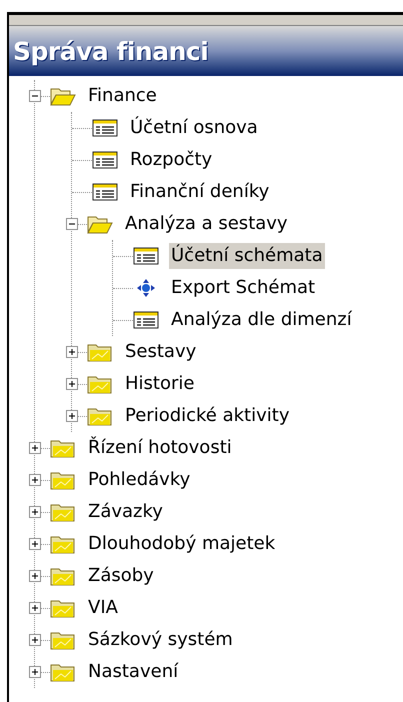 The height and width of the screenshot is (702, 403). What do you see at coordinates (110, 51) in the screenshot?
I see `panel-title: Správa financi` at bounding box center [110, 51].